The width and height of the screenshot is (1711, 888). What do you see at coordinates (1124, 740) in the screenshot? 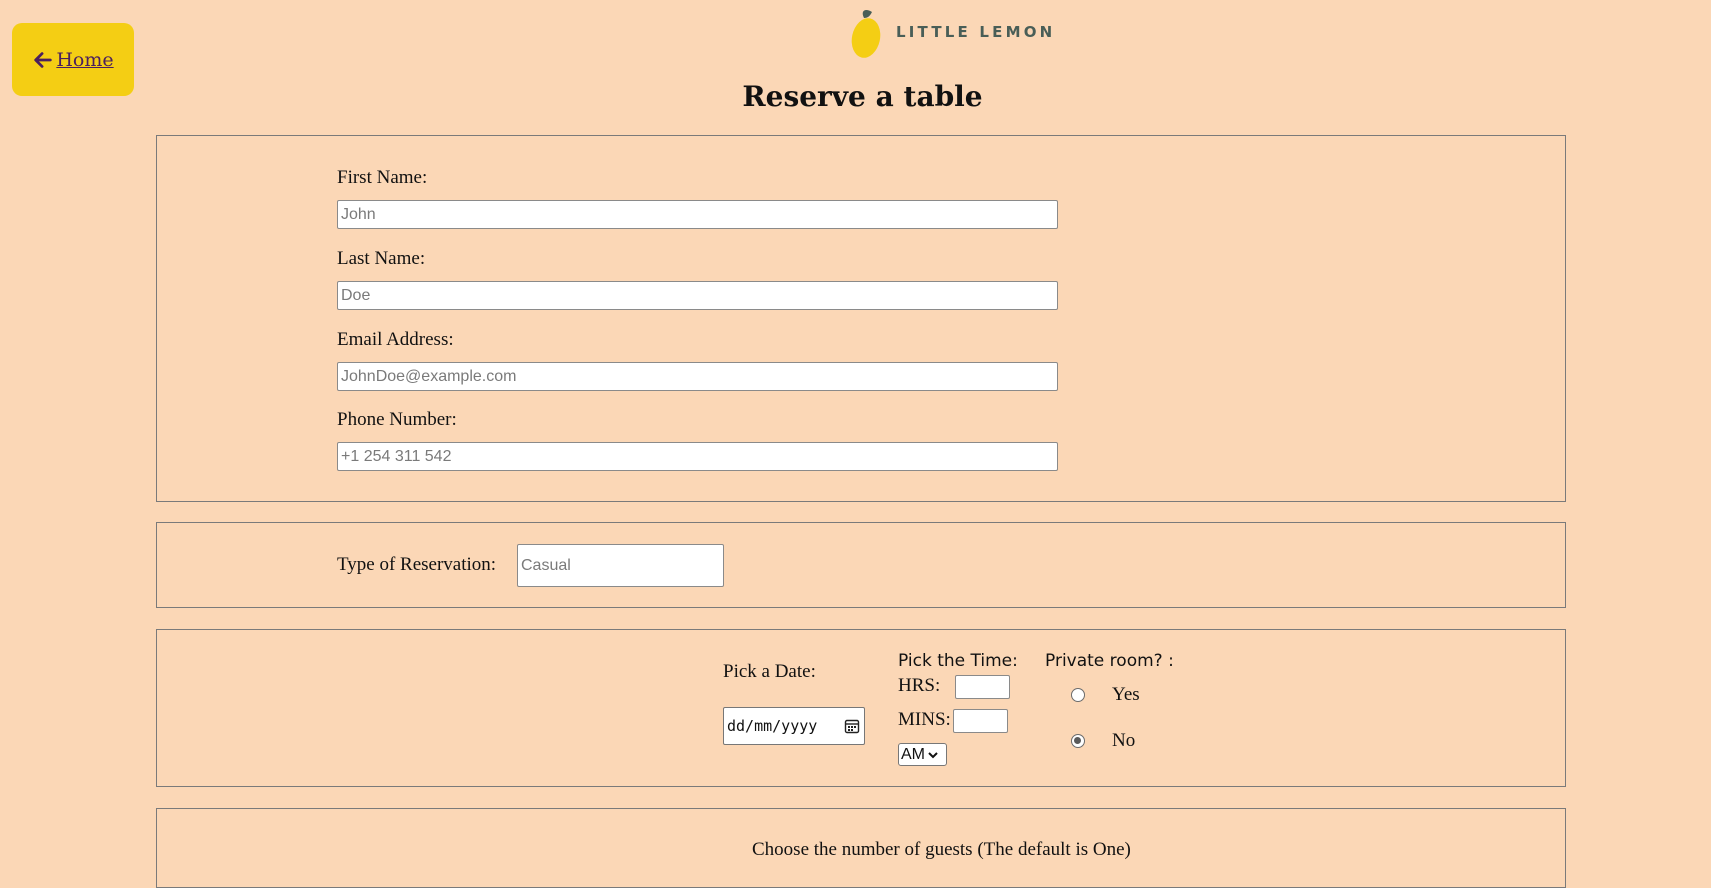
I see `private-room-no-label: No` at bounding box center [1124, 740].